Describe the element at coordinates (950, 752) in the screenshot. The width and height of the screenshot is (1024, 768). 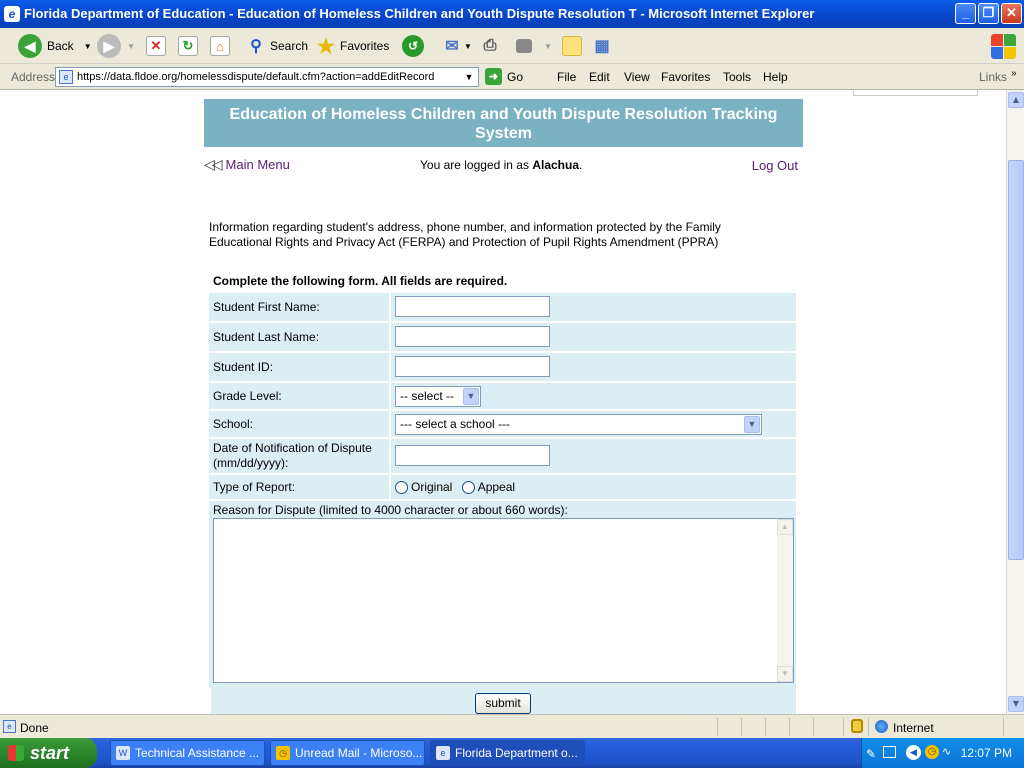
I see `sound-icon: ∿` at that location.